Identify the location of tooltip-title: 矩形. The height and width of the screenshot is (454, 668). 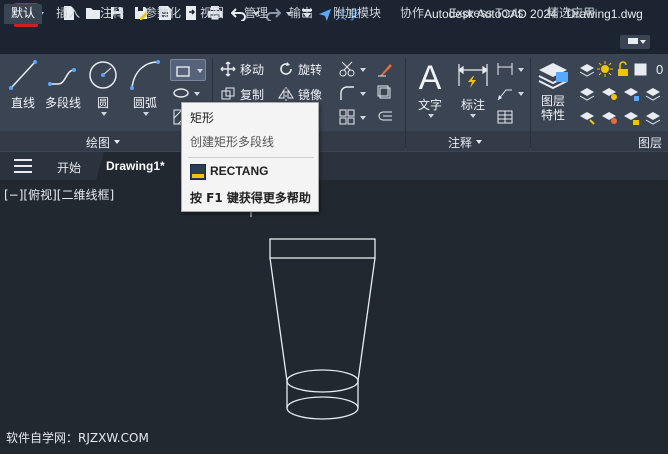
(202, 118).